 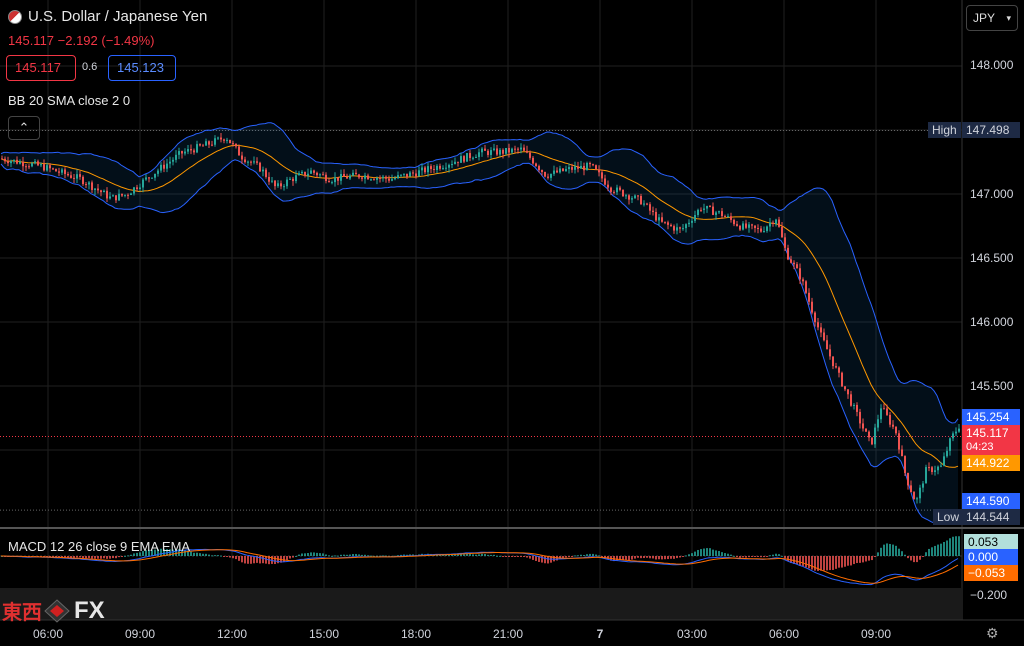 I want to click on price-axis-tick: 146.000, so click(x=992, y=322).